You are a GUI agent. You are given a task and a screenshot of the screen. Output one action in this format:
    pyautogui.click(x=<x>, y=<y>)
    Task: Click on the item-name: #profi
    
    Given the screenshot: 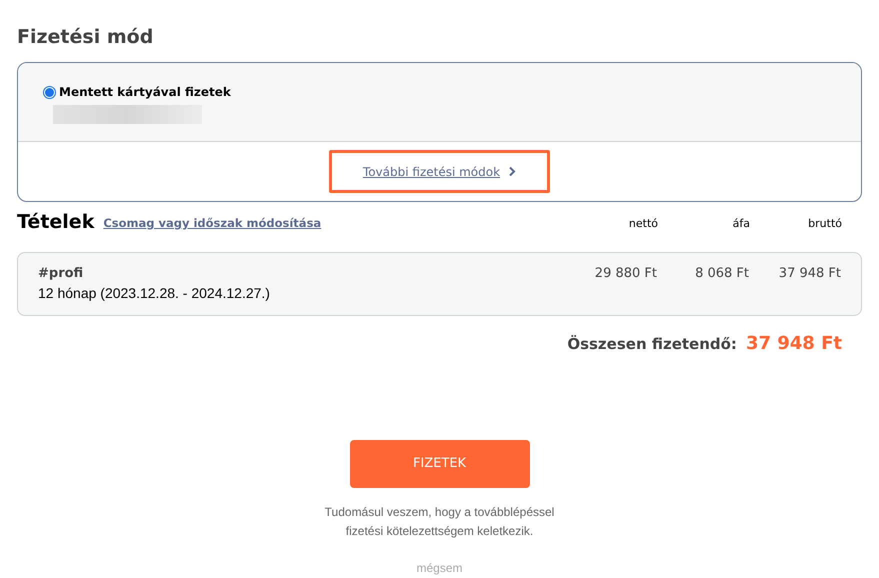 What is the action you would take?
    pyautogui.click(x=61, y=274)
    